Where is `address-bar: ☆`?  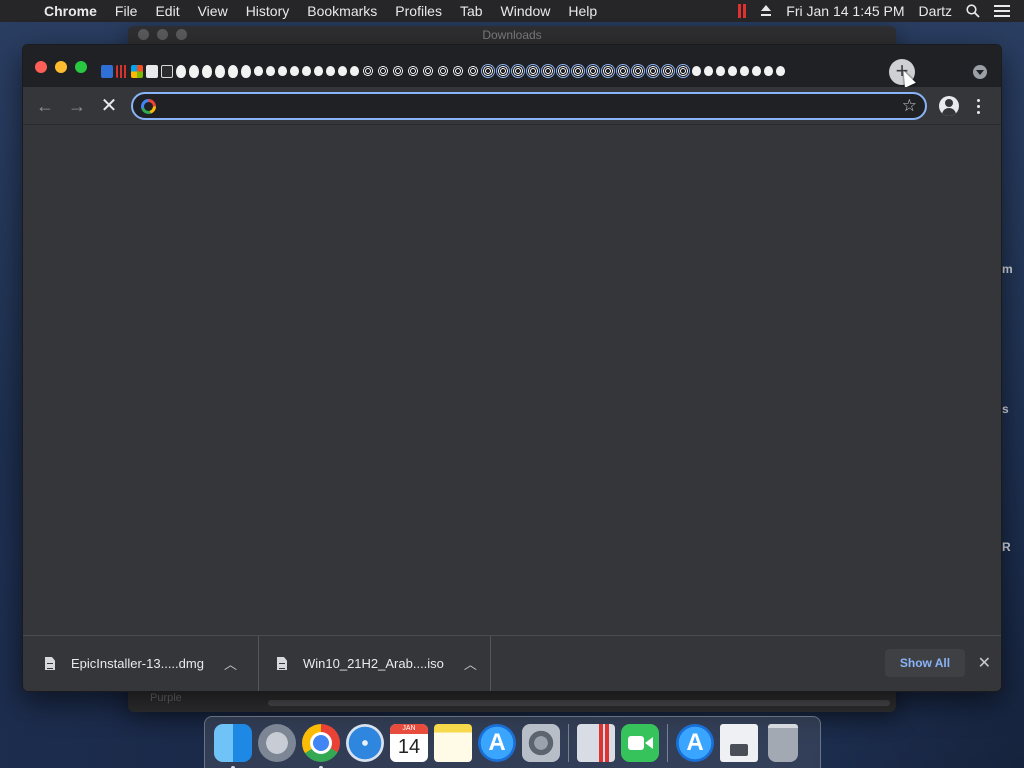 address-bar: ☆ is located at coordinates (529, 106).